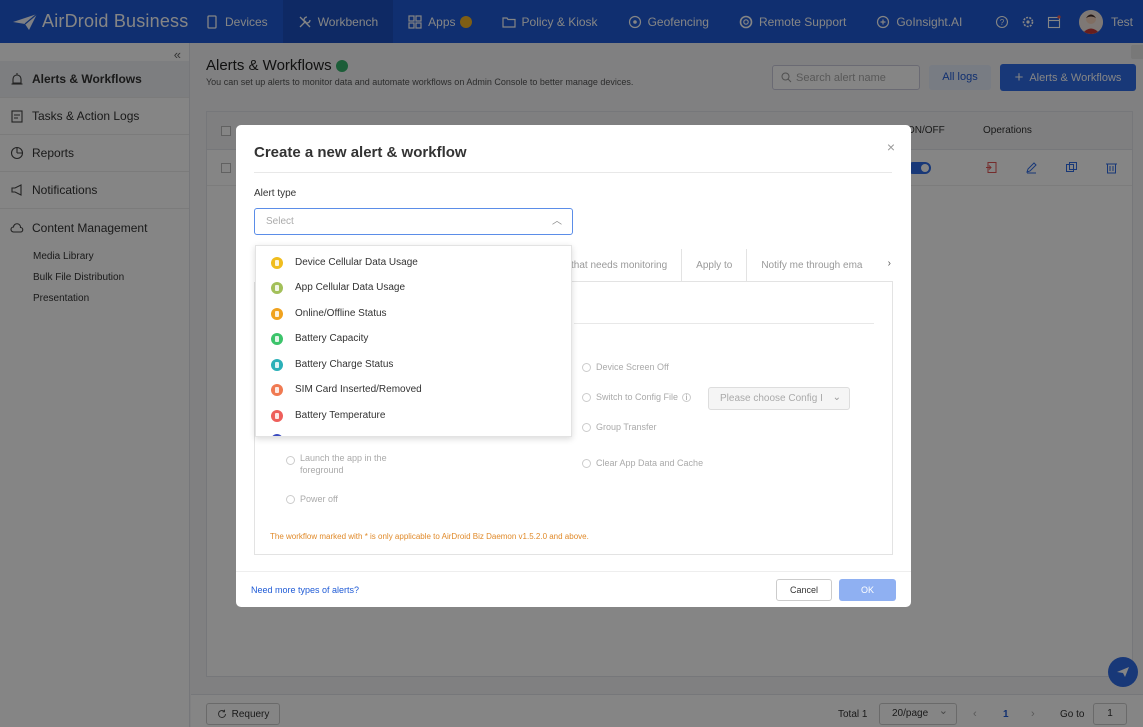 The width and height of the screenshot is (1143, 727). Describe the element at coordinates (332, 338) in the screenshot. I see `option-label: Battery Capacity` at that location.